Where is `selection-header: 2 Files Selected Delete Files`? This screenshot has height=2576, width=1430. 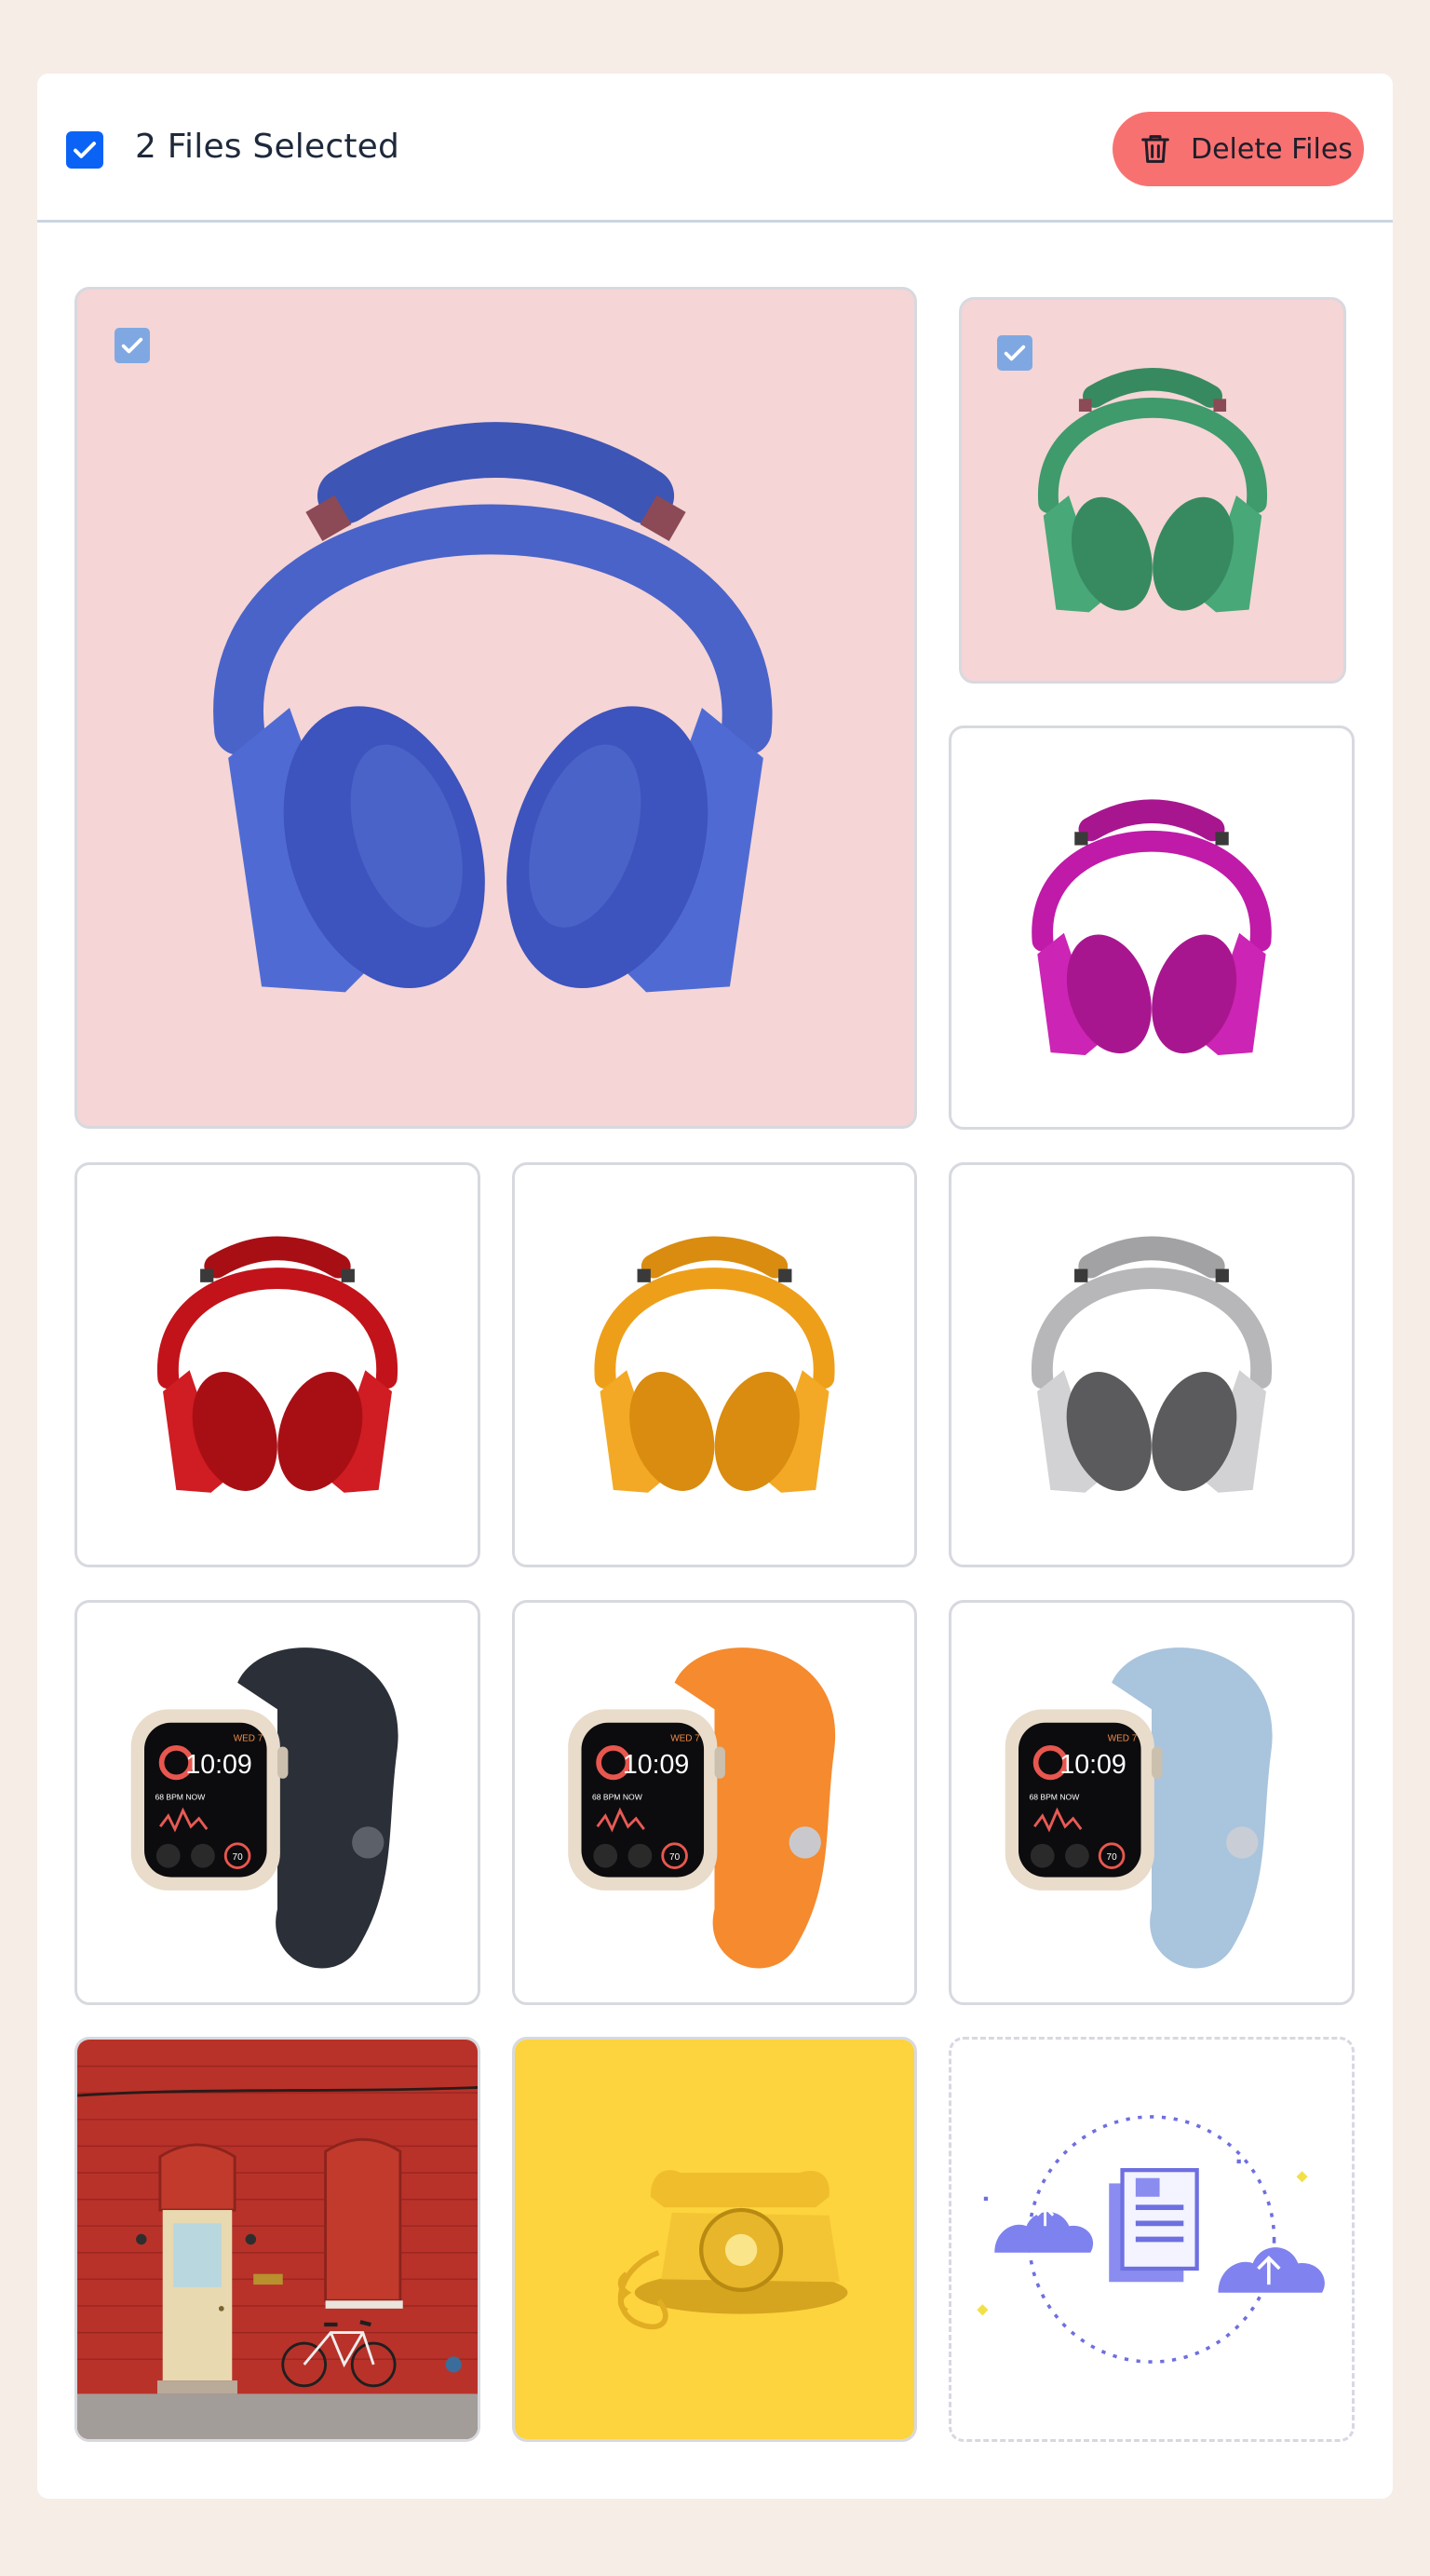 selection-header: 2 Files Selected Delete Files is located at coordinates (715, 148).